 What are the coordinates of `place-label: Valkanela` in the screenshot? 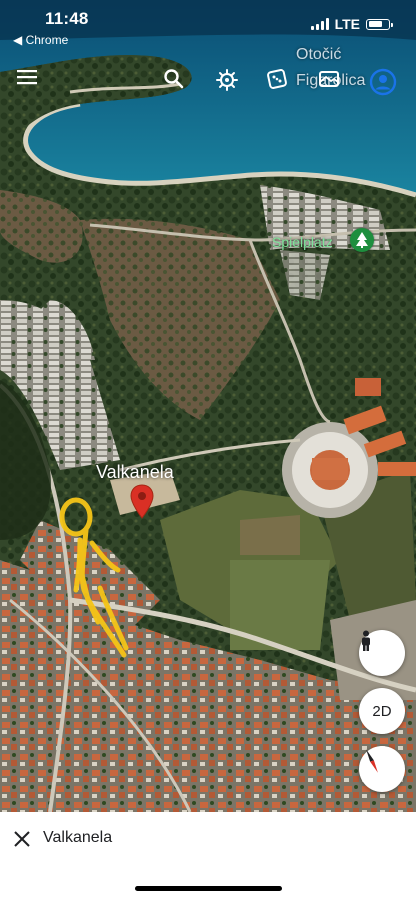 It's located at (135, 472).